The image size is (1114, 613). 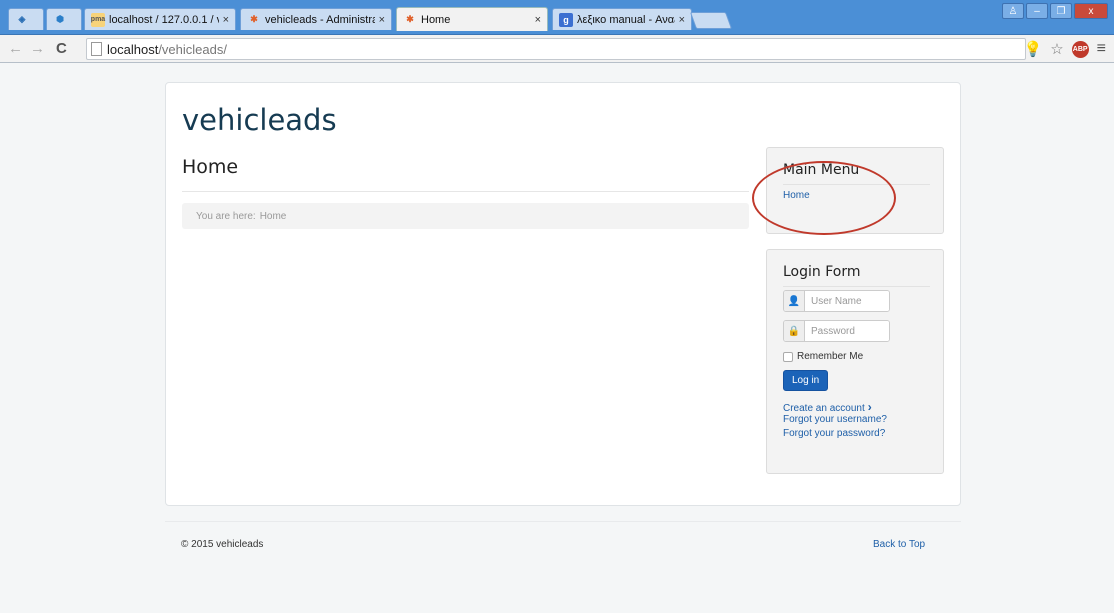 I want to click on browser-menu-icon: ≡, so click(x=1101, y=49).